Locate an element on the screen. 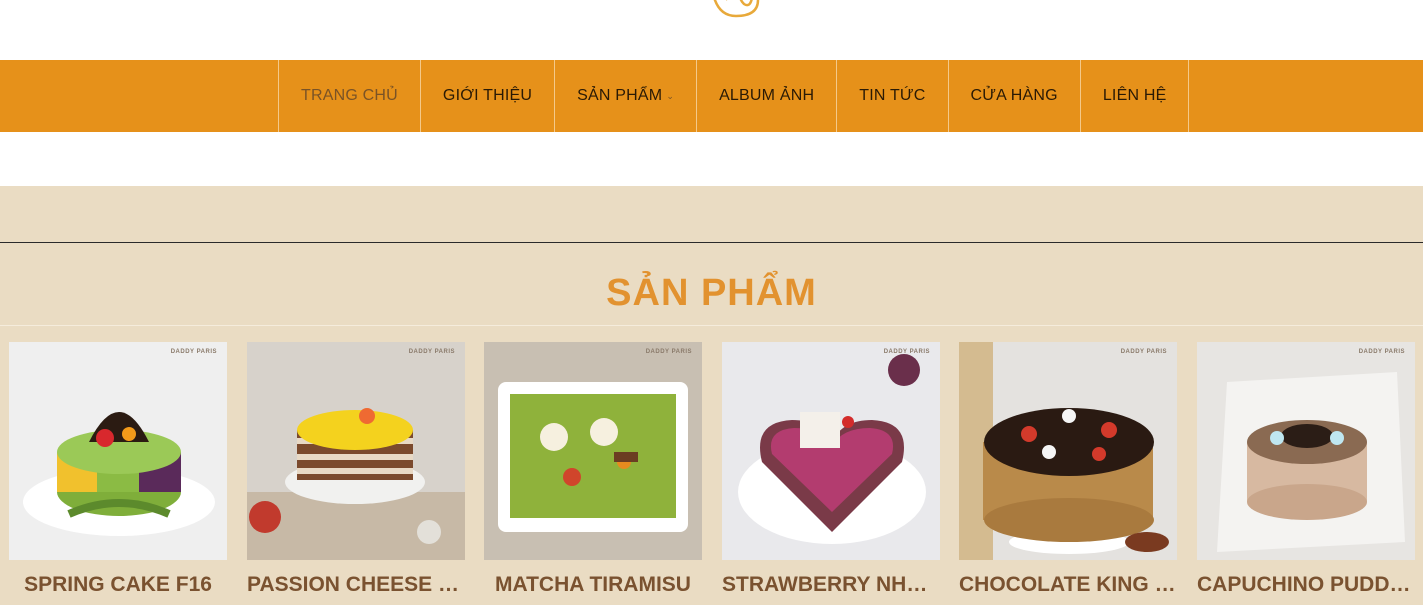 The image size is (1423, 605). product-card: DADDY PARIS CAPUCHINO PUDDING is located at coordinates (1306, 469).